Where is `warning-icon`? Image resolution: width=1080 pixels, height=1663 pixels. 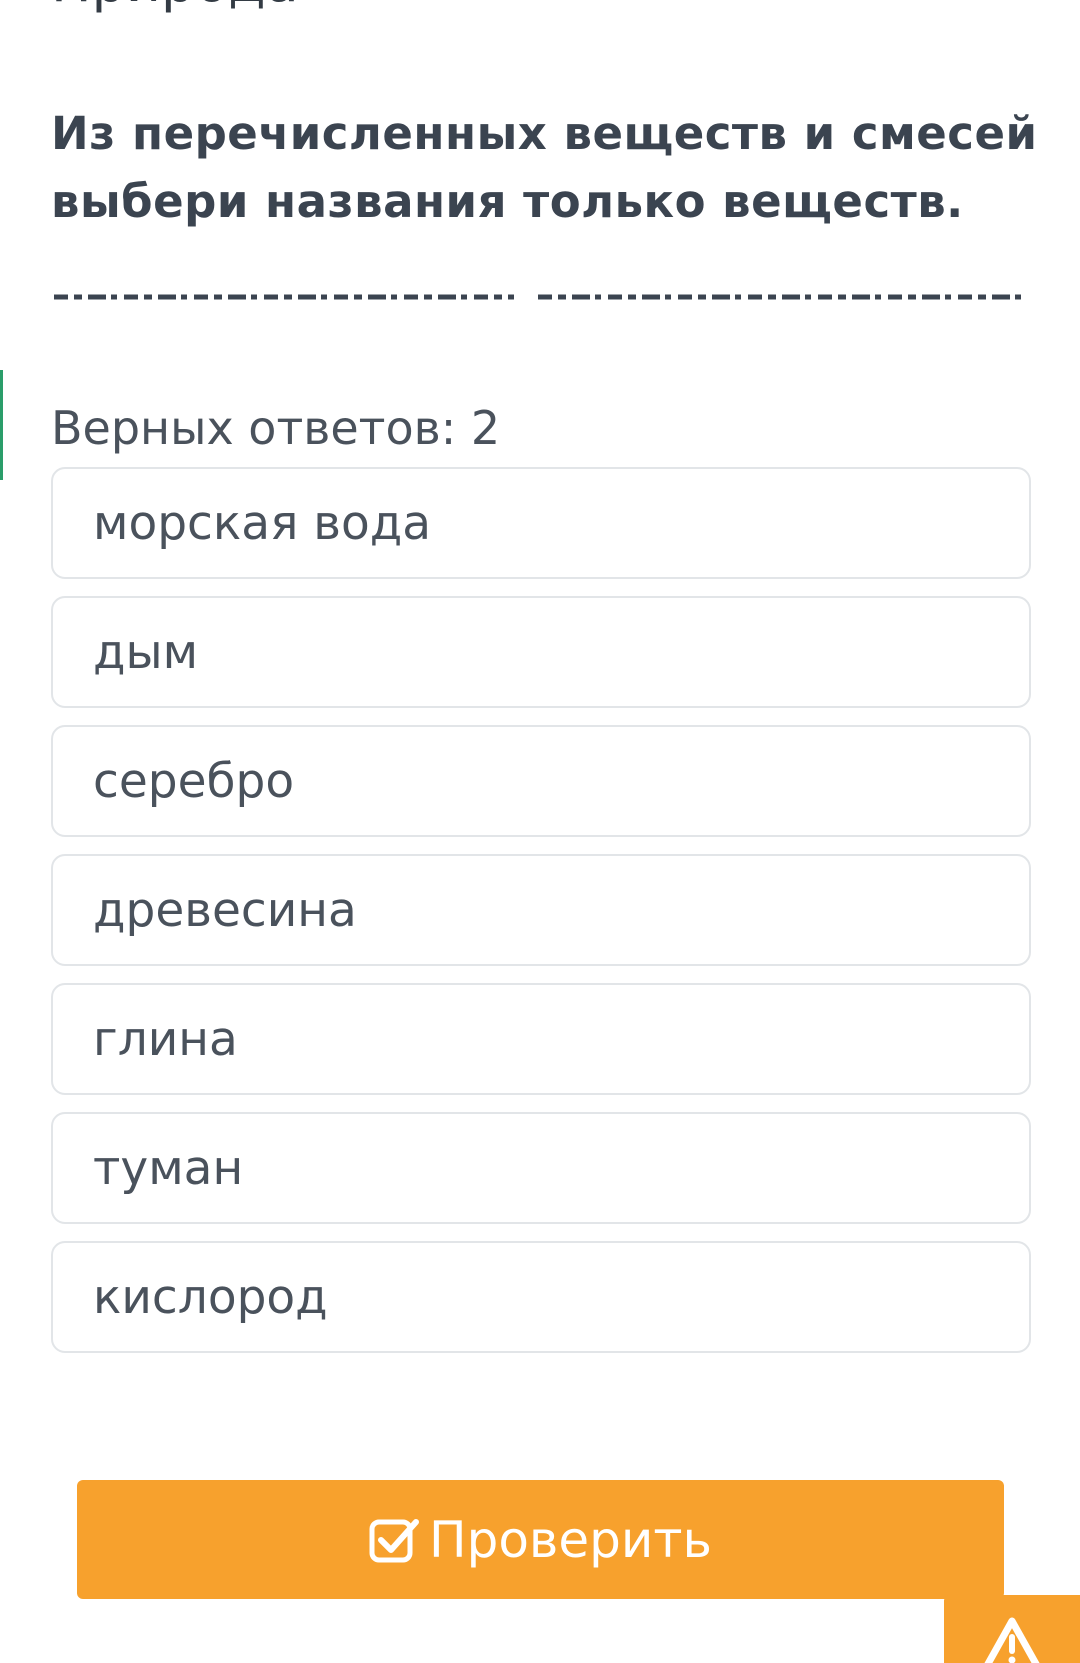
warning-icon is located at coordinates (1012, 1640).